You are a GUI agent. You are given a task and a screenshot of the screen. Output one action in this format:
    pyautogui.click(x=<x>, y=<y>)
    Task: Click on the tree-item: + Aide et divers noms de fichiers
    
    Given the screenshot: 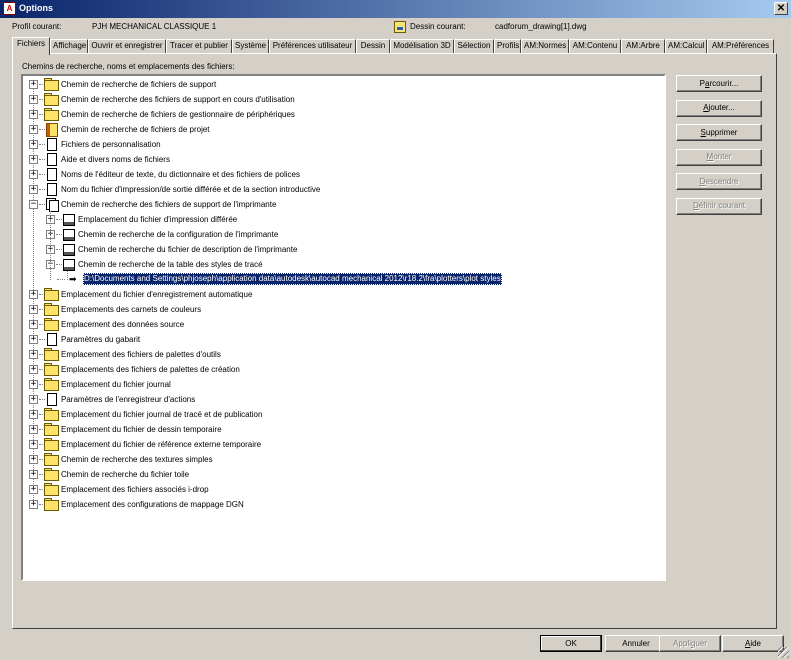 What is the action you would take?
    pyautogui.click(x=343, y=159)
    